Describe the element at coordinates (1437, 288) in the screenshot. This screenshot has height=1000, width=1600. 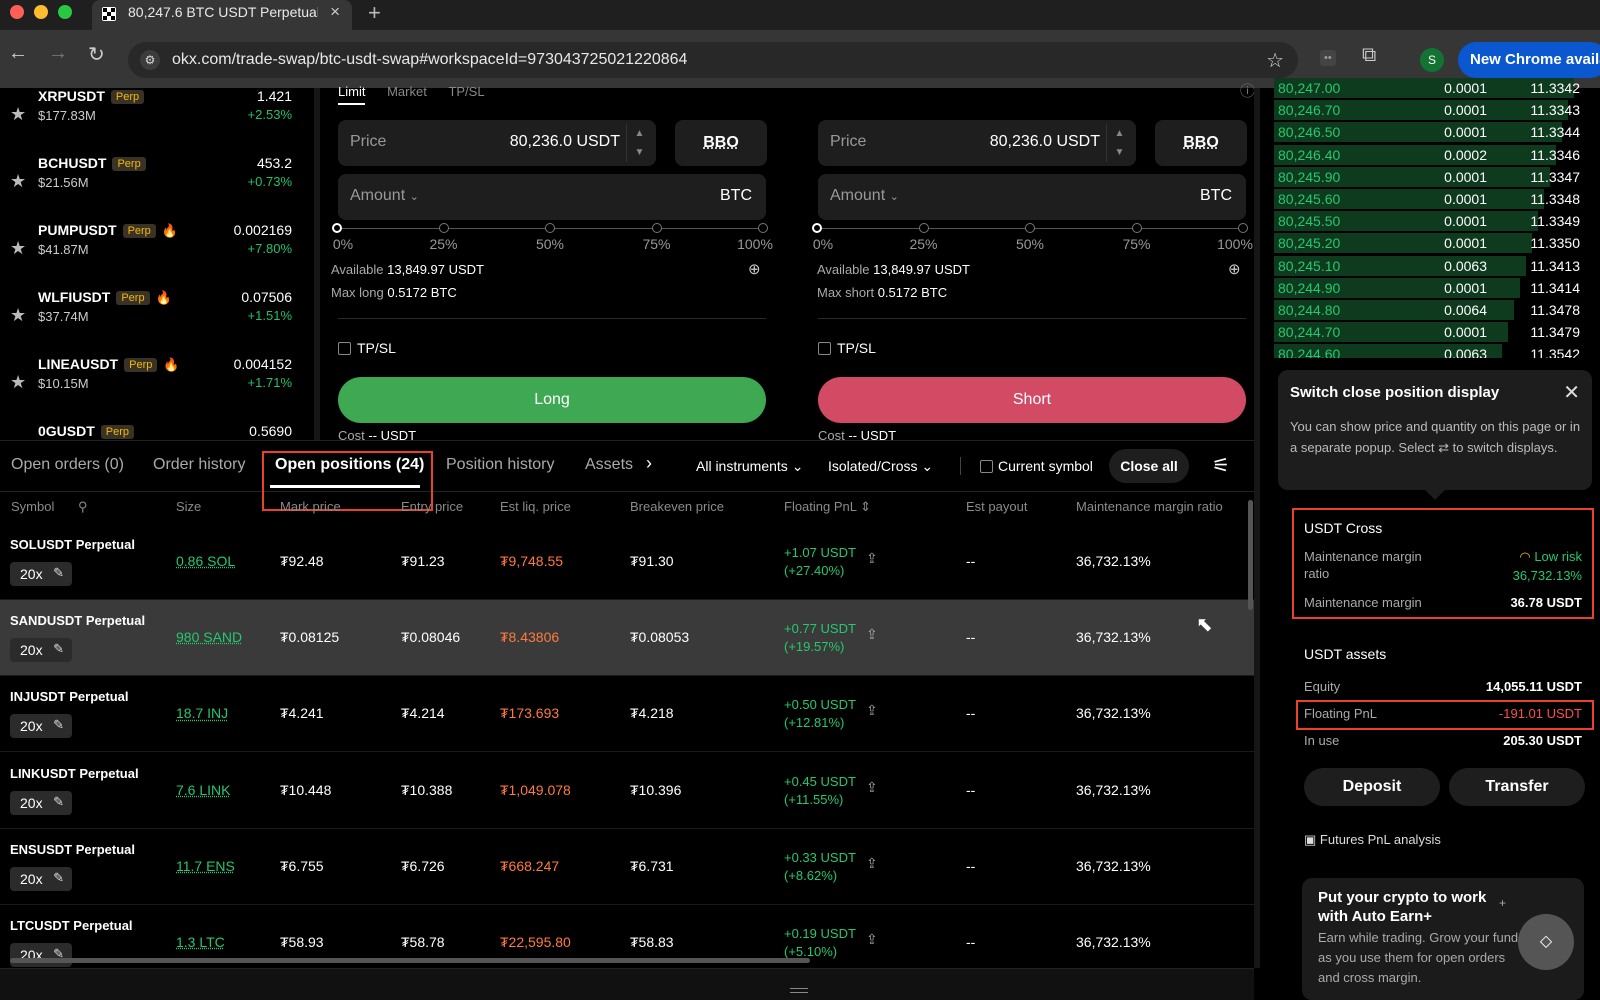
I see `orderbook-row: 80,244.90 0.0001 11.3414` at that location.